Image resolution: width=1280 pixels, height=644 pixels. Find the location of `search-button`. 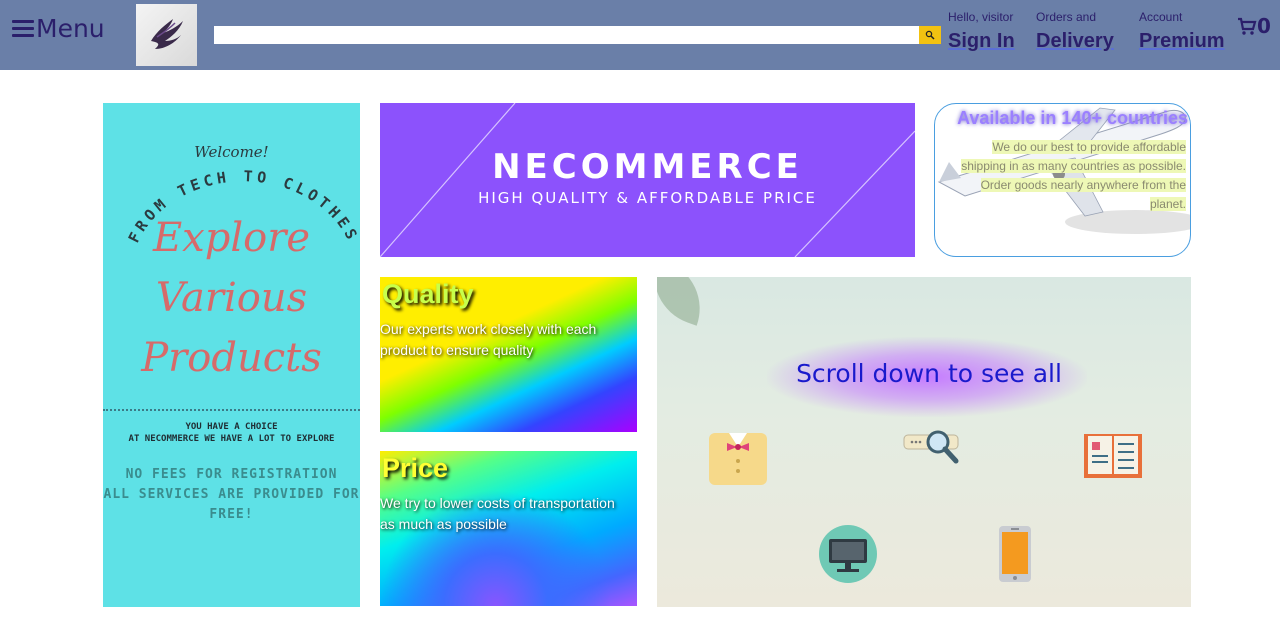

search-button is located at coordinates (930, 35).